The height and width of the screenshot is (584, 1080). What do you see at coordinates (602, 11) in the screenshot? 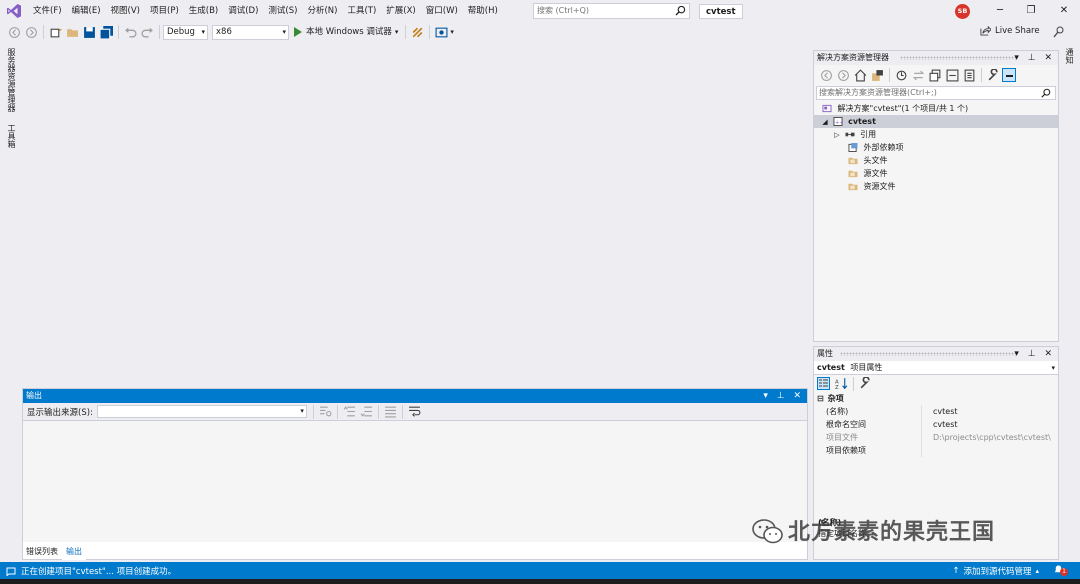
I see `search-input` at bounding box center [602, 11].